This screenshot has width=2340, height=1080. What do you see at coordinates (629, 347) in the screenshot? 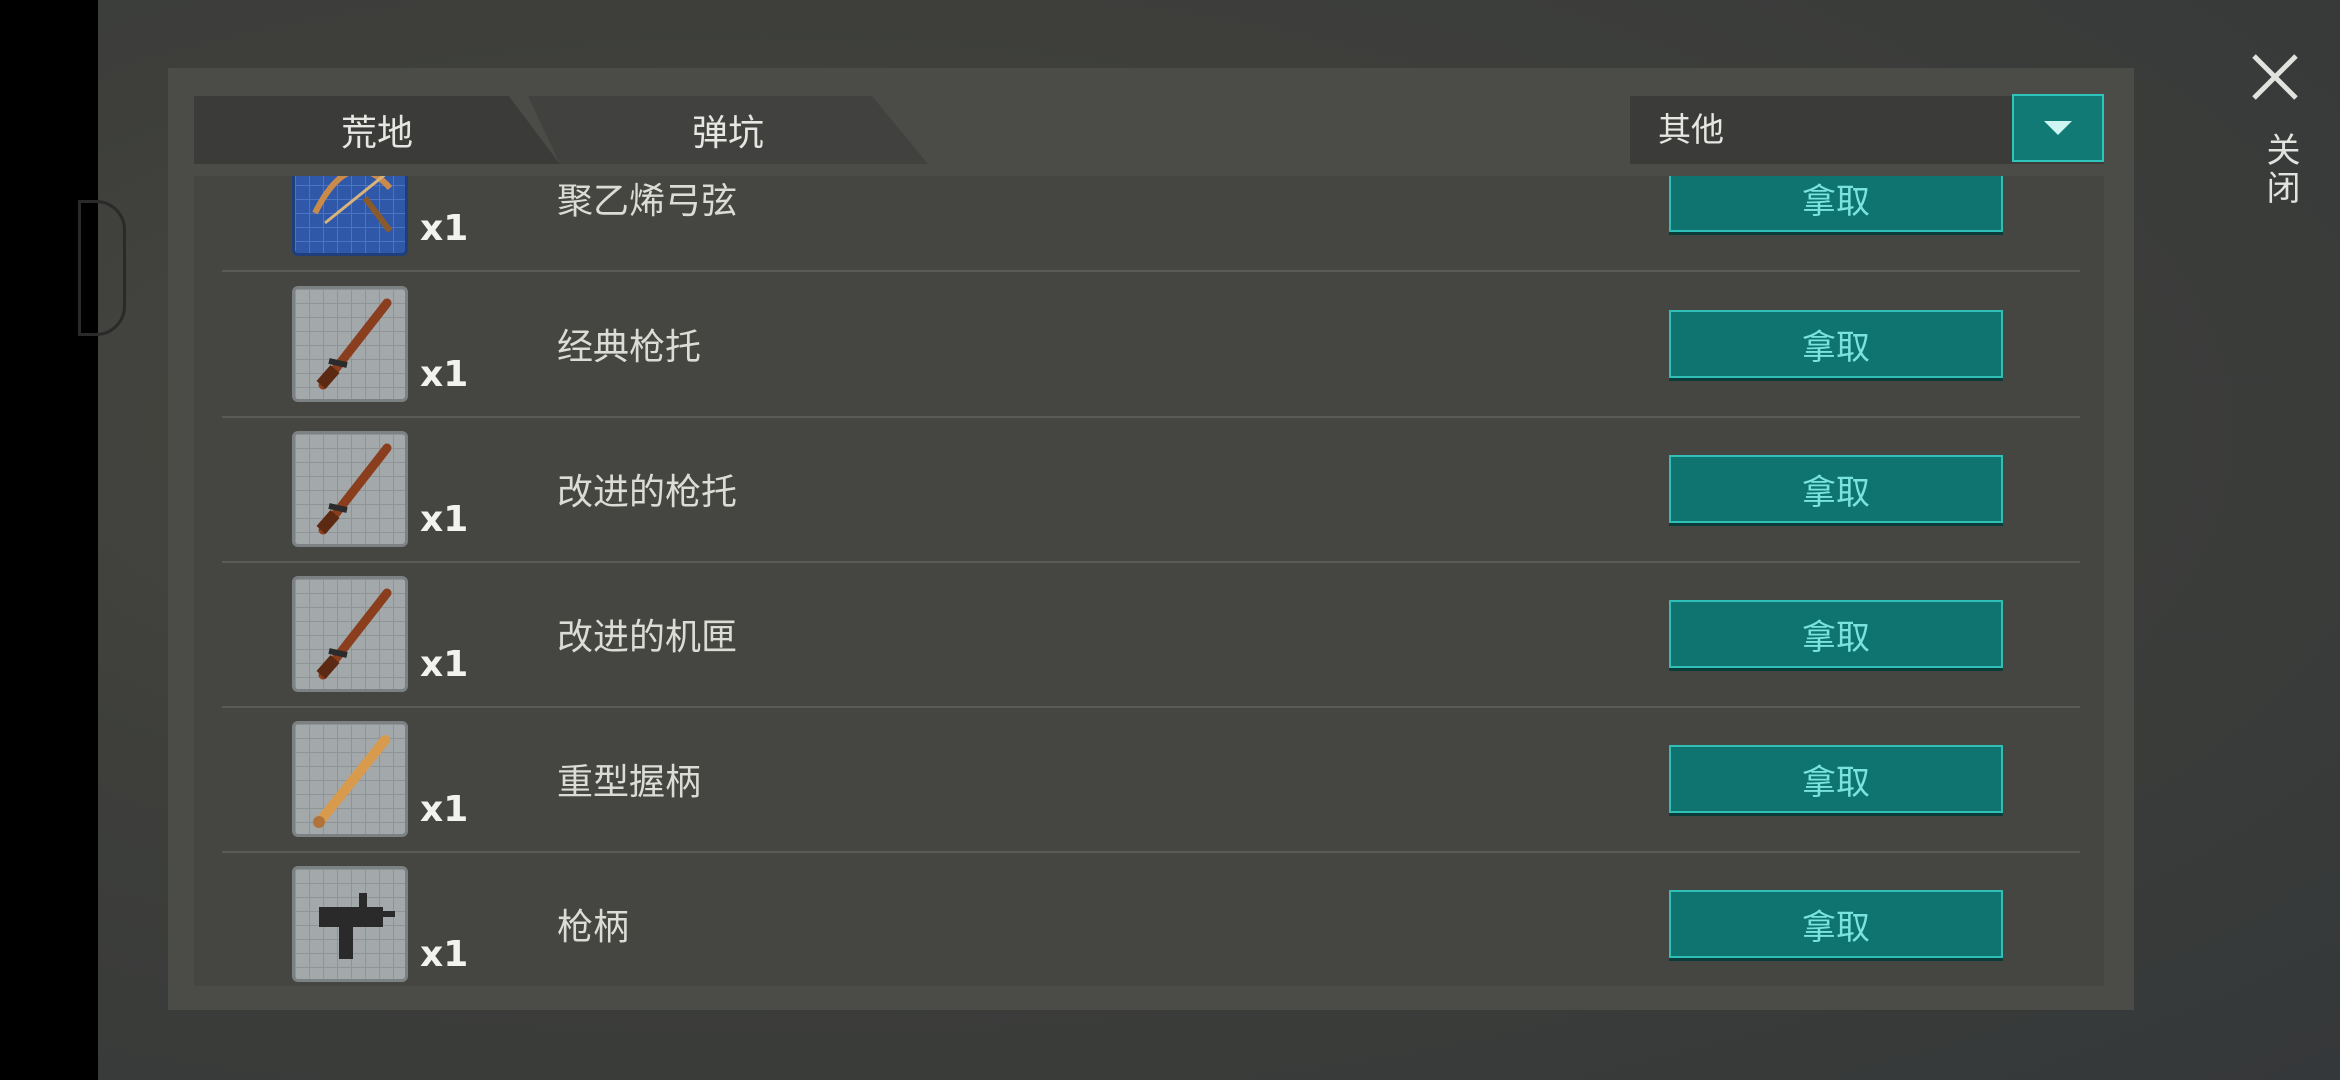
I see `item-name: 经典枪托` at bounding box center [629, 347].